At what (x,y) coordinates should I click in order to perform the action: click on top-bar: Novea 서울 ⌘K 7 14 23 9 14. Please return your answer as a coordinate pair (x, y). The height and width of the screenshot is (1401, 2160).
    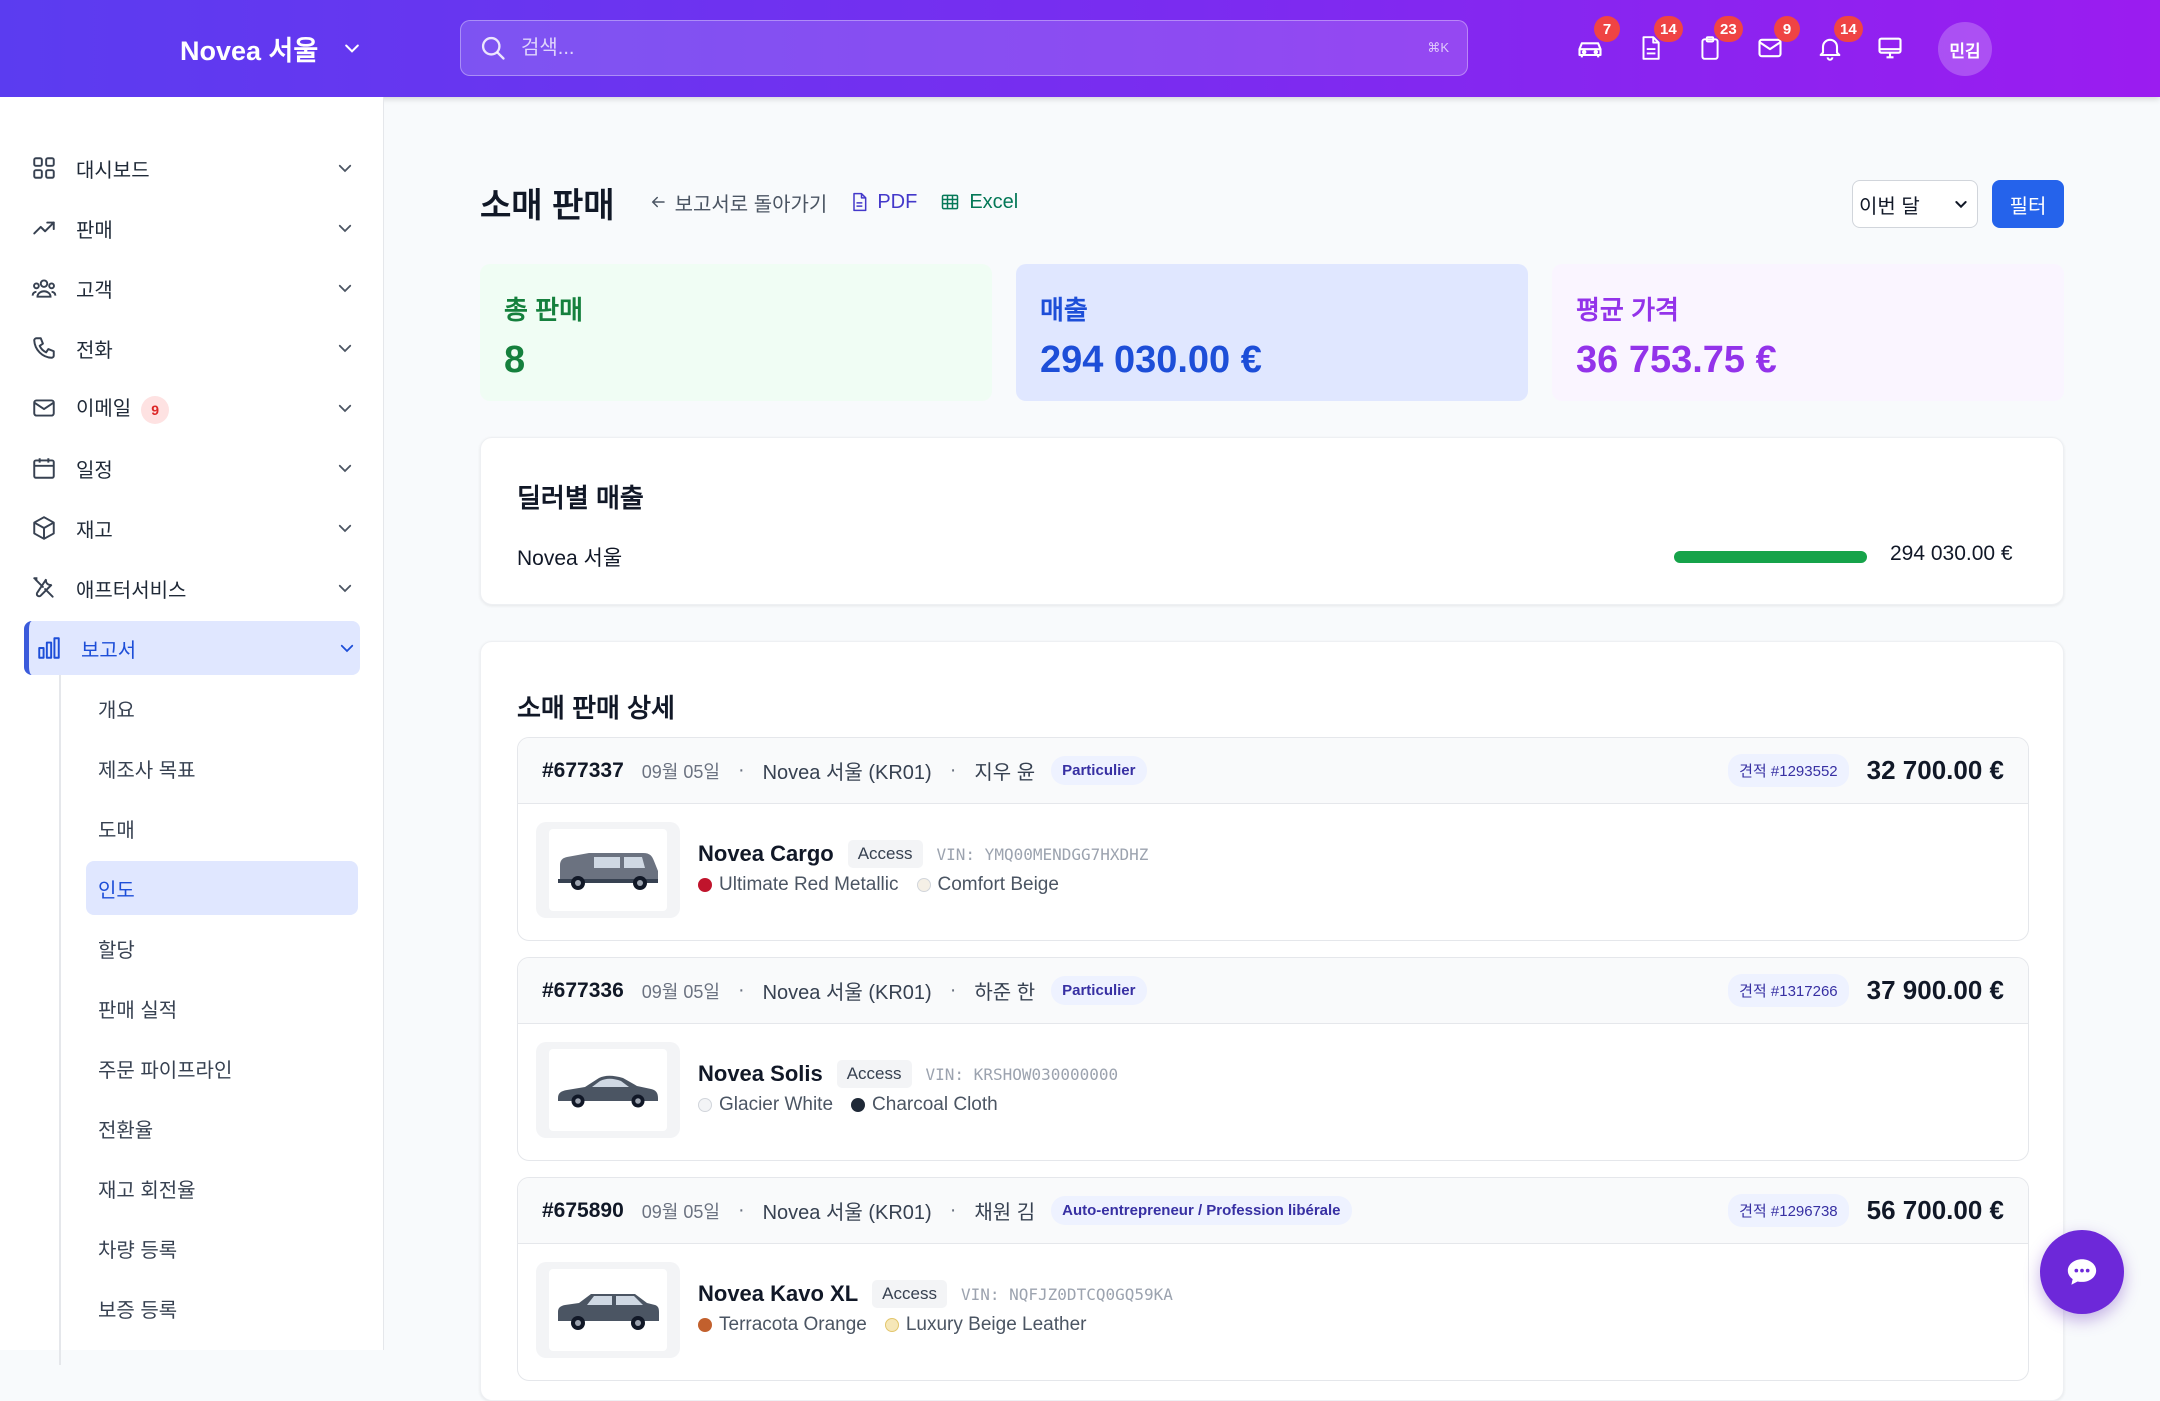
    Looking at the image, I should click on (1080, 48).